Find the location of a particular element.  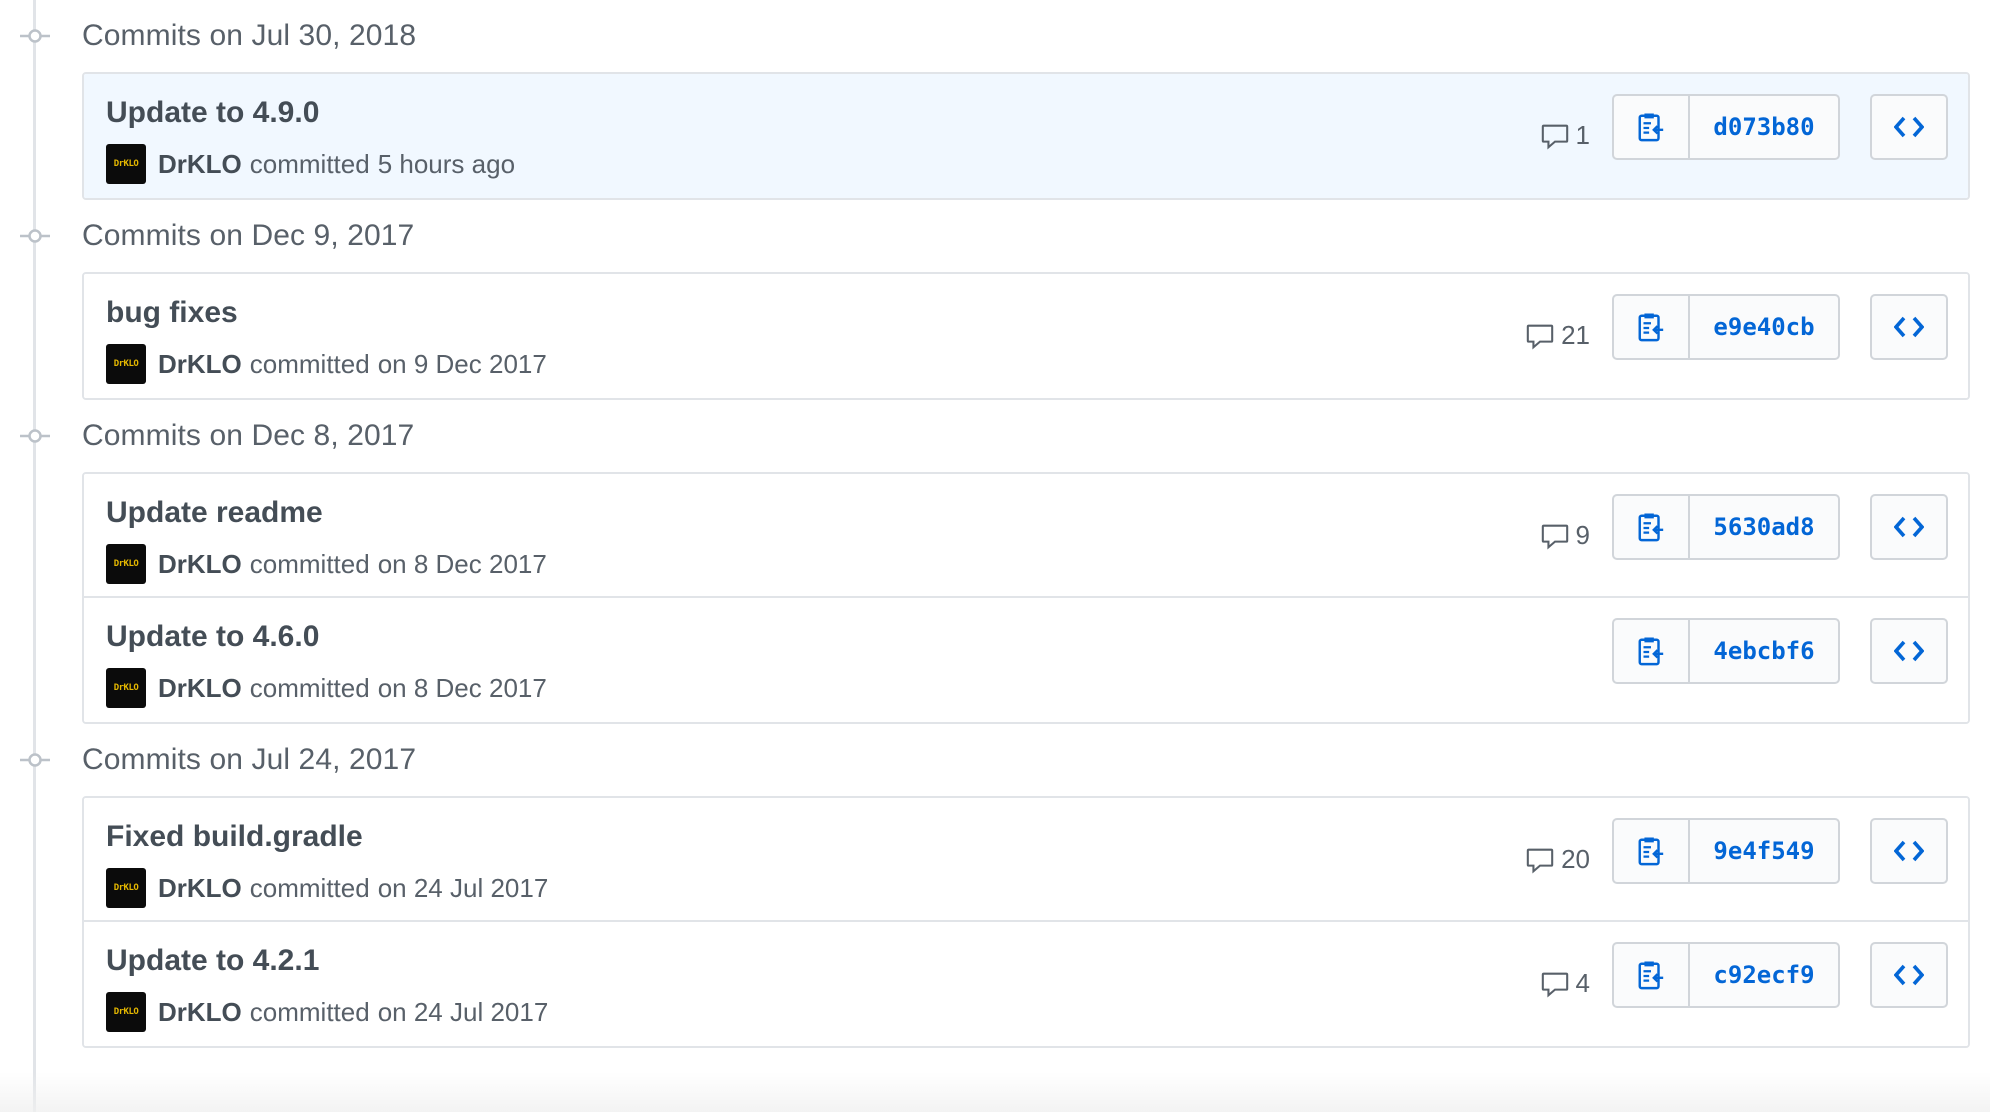

commit-meta: DrKLO DrKLO committed on 9 Dec 2017 is located at coordinates (326, 364).